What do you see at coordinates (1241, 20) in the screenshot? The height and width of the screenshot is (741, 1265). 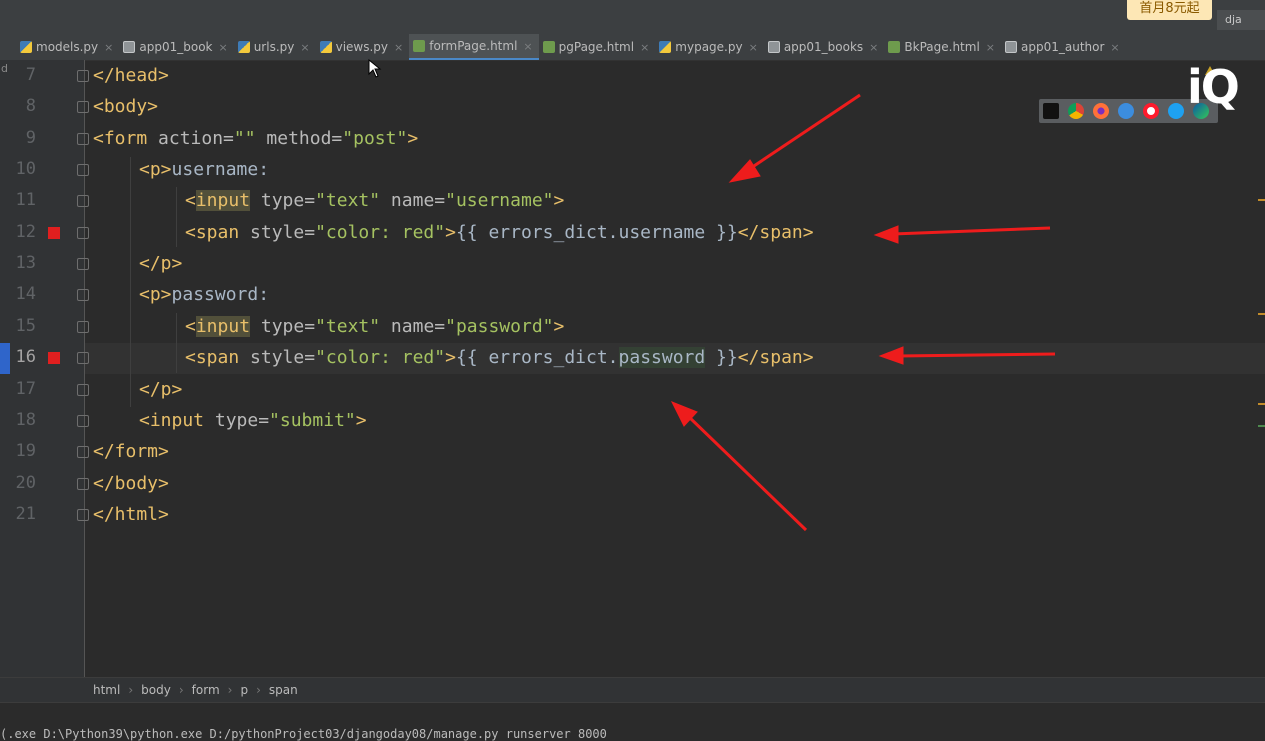 I see `project-button: dja` at bounding box center [1241, 20].